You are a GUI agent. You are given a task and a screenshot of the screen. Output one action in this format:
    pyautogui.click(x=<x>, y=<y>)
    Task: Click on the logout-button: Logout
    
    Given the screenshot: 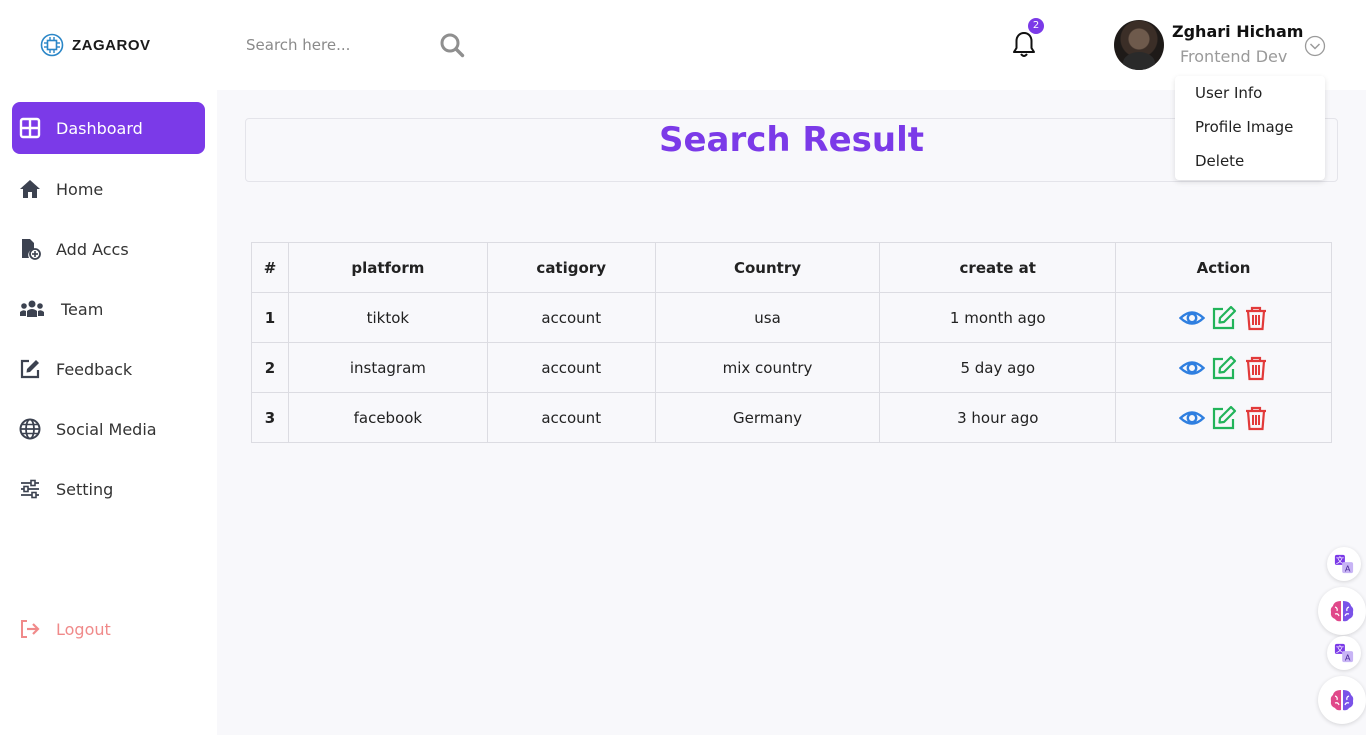 What is the action you would take?
    pyautogui.click(x=108, y=629)
    